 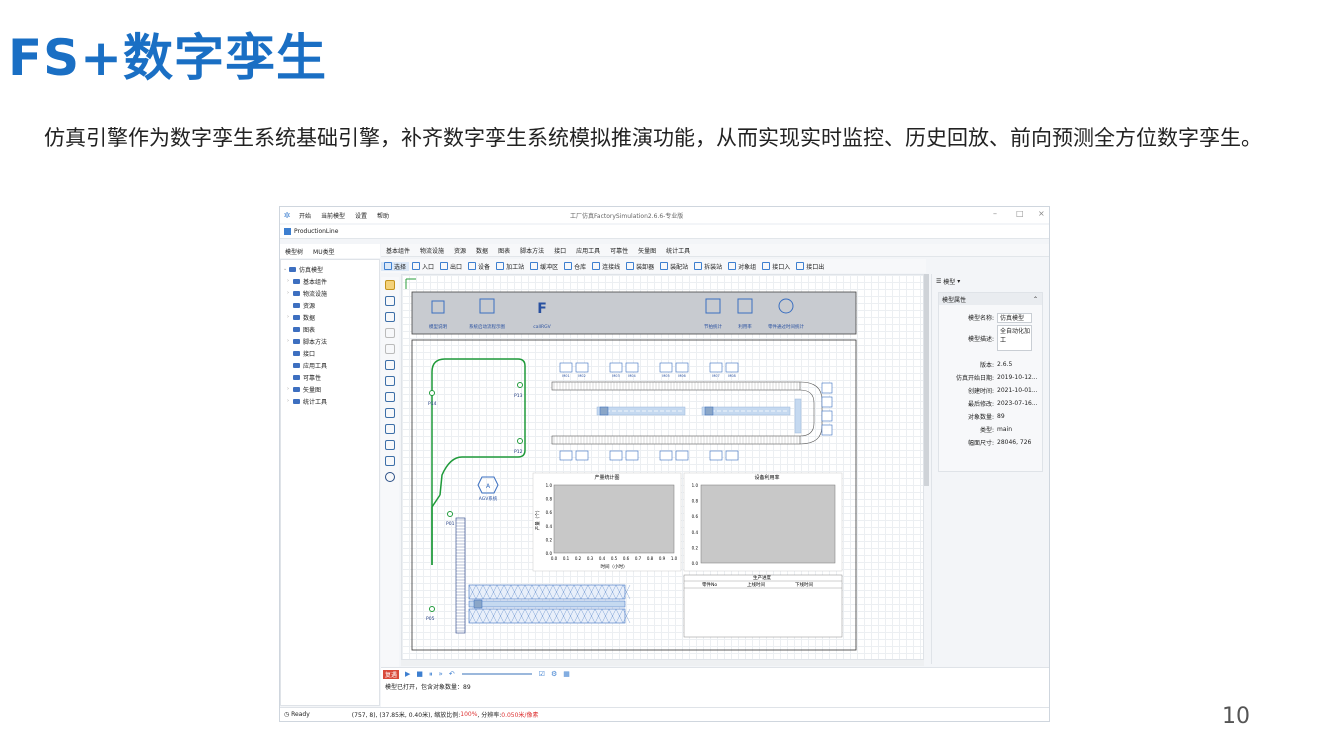 I want to click on conveyor-bottom, so click(x=676, y=440).